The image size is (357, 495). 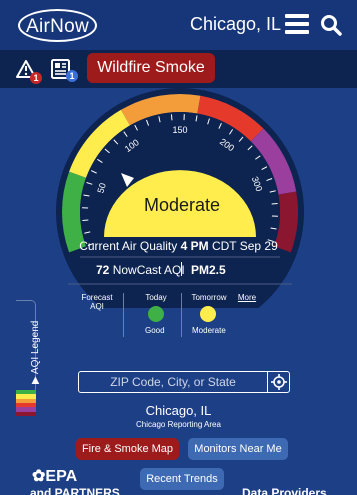 I want to click on forecast-aqi-label: Forecast AQI, so click(x=97, y=302).